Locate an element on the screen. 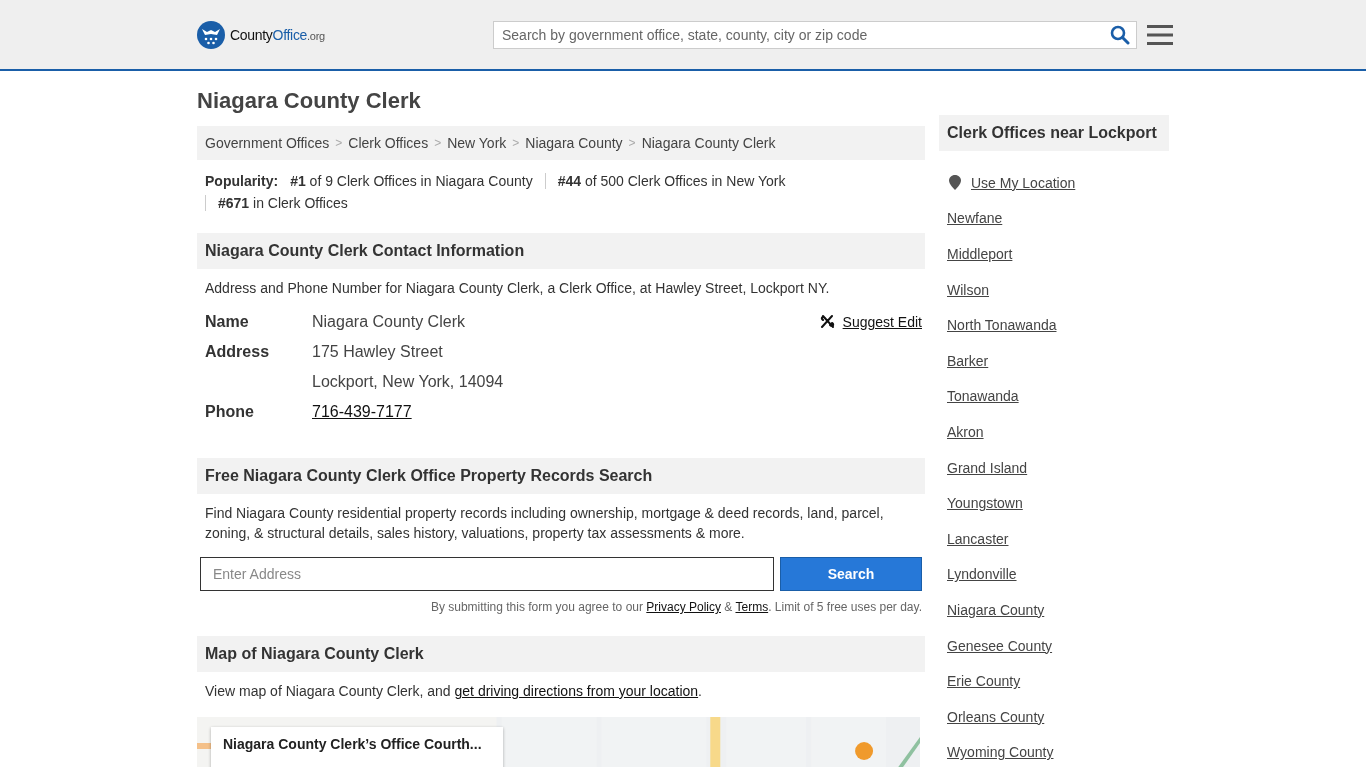 This screenshot has height=768, width=1366. location-pin-icon is located at coordinates (955, 183).